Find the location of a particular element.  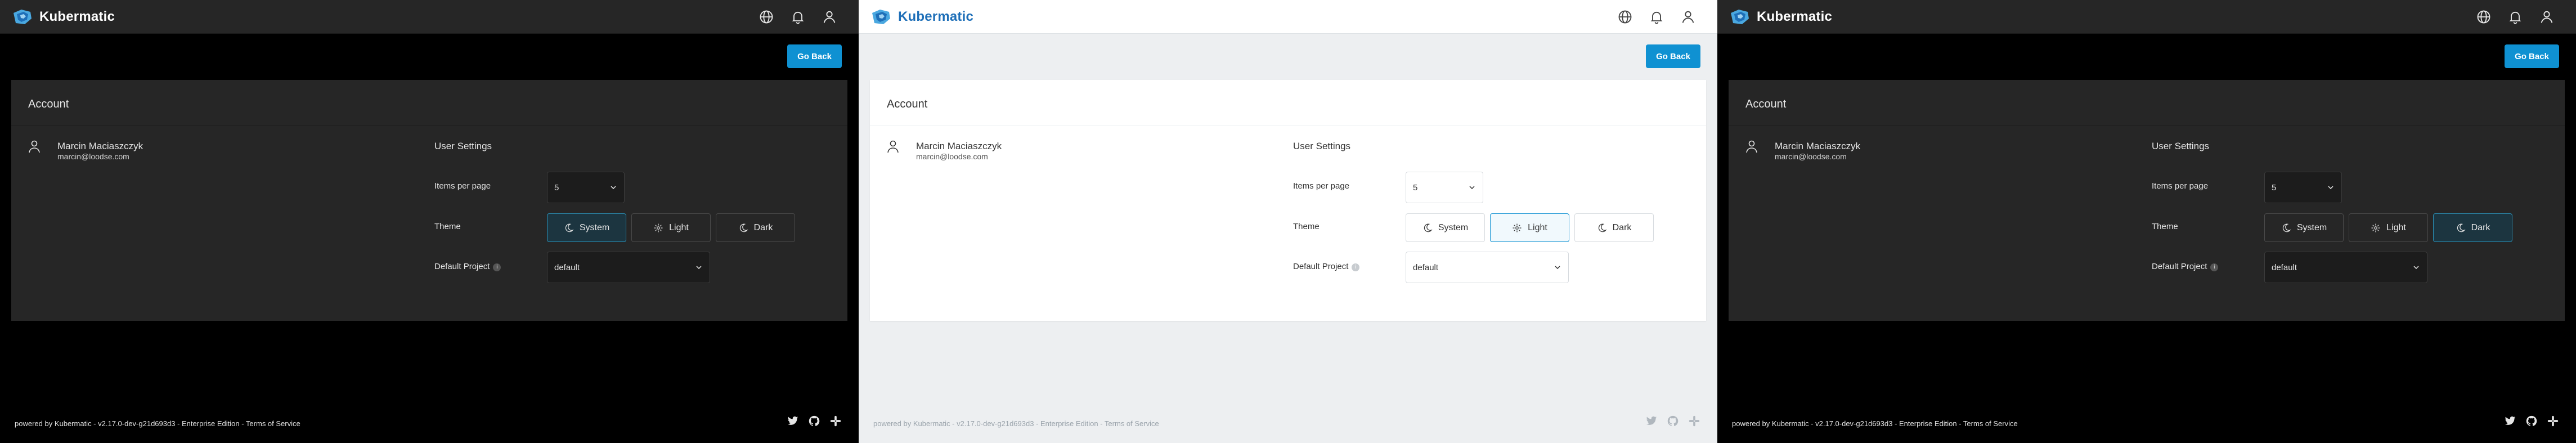

default-project-value: default is located at coordinates (2284, 267).